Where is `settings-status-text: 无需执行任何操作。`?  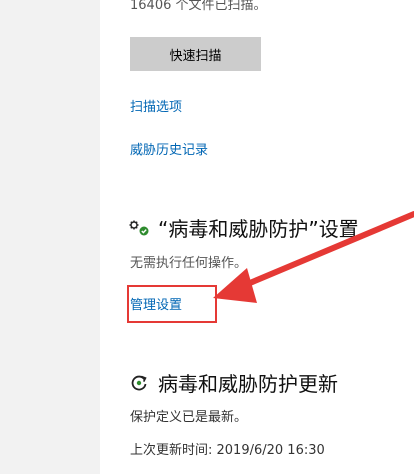 settings-status-text: 无需执行任何操作。 is located at coordinates (189, 263).